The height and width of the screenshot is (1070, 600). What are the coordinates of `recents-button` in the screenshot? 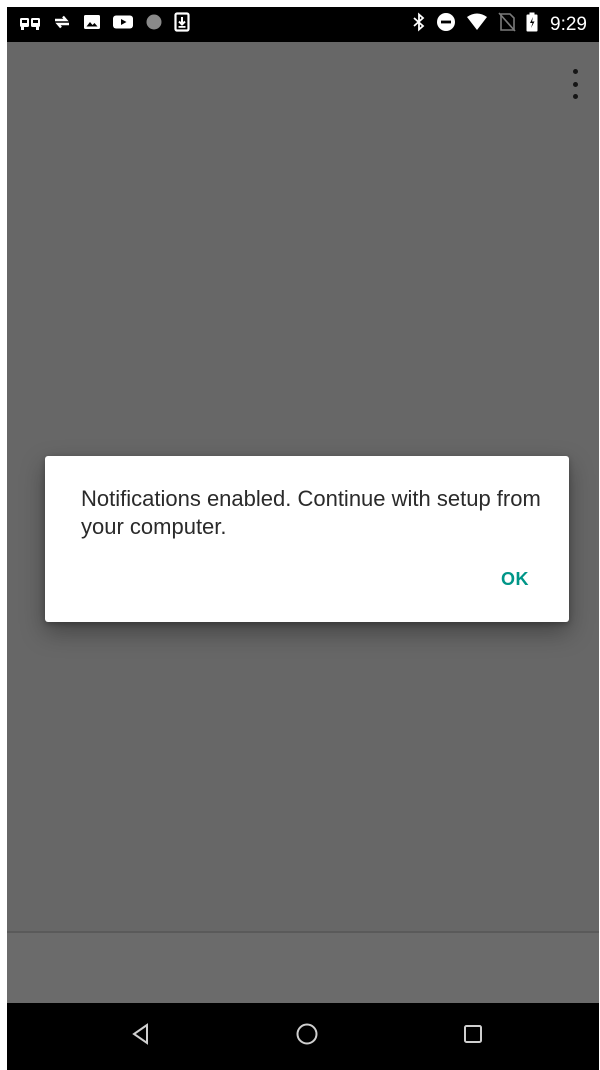 It's located at (473, 1036).